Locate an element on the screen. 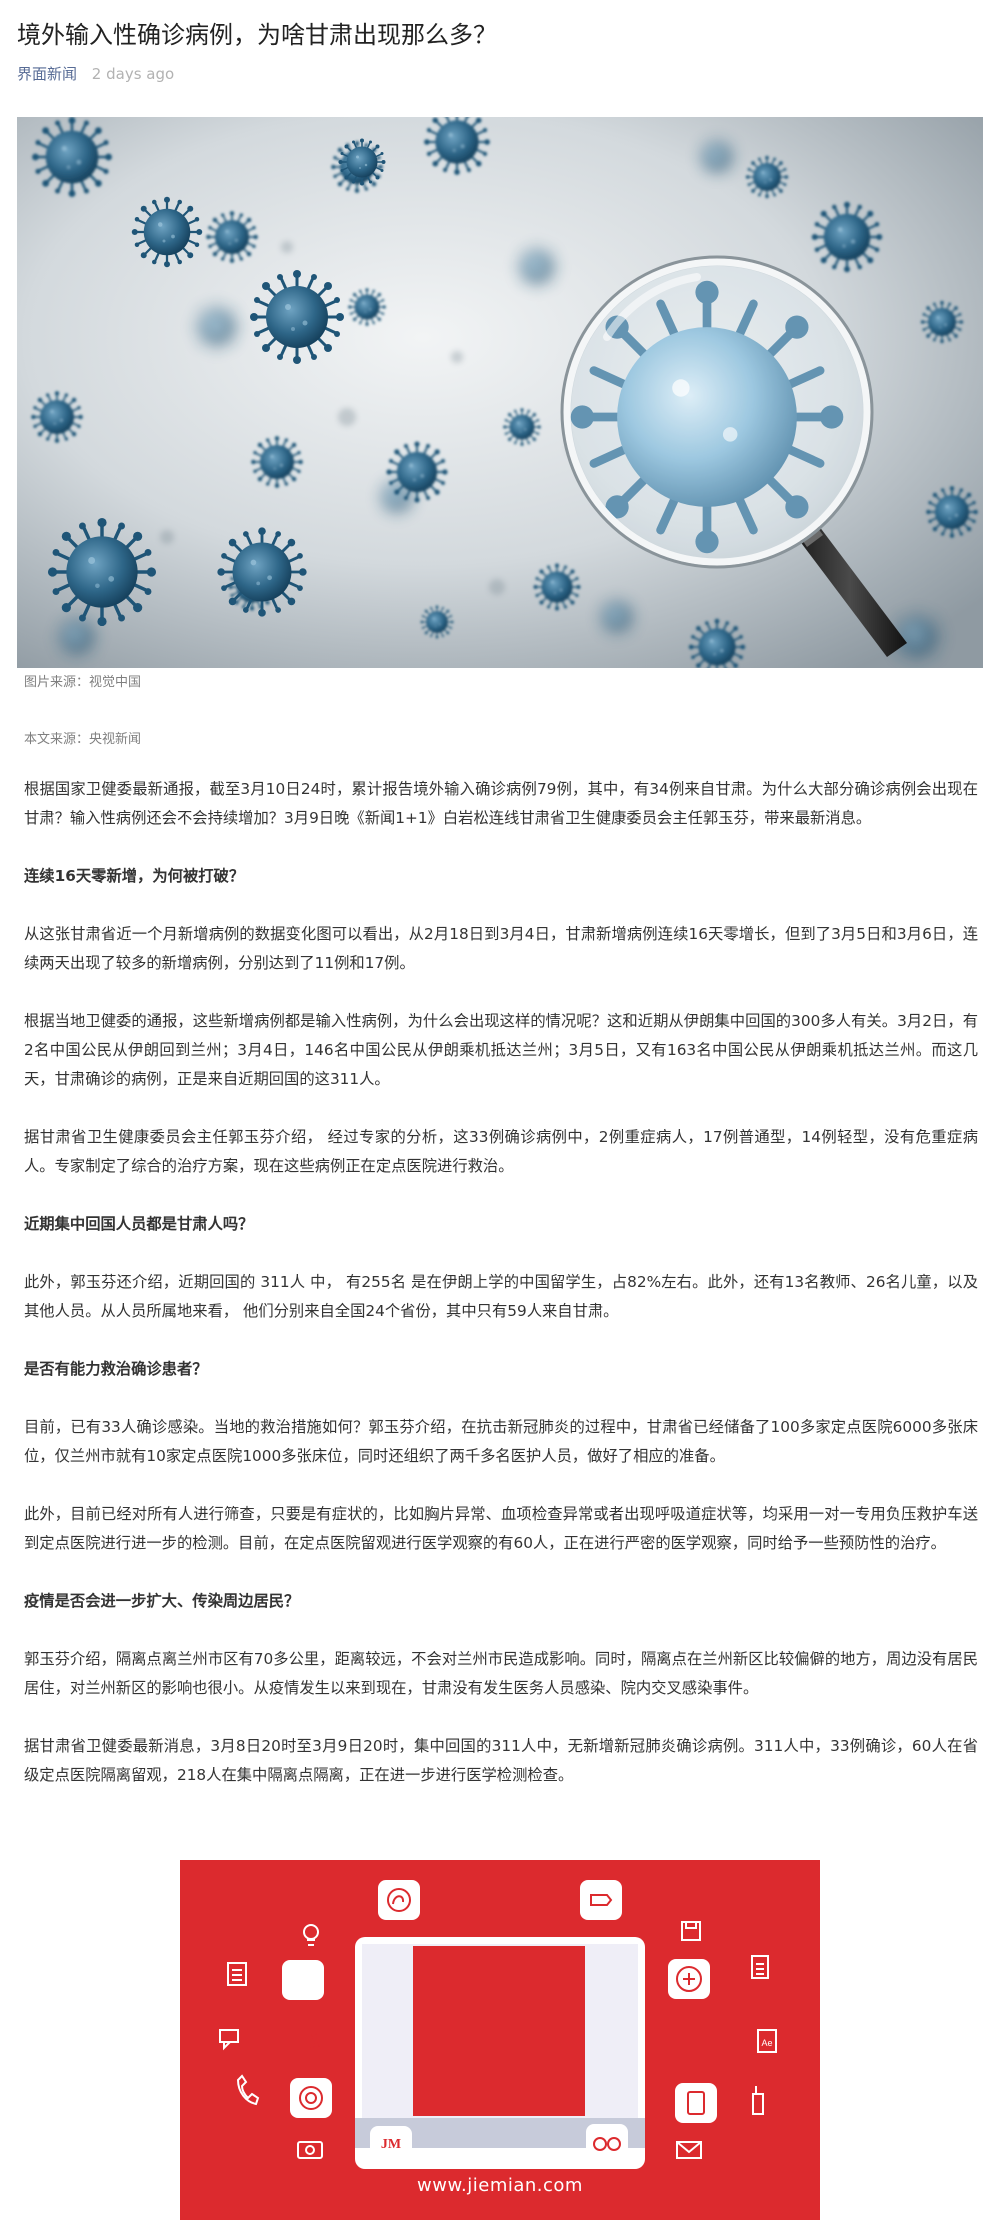  svg-text: Ae is located at coordinates (766, 2043).